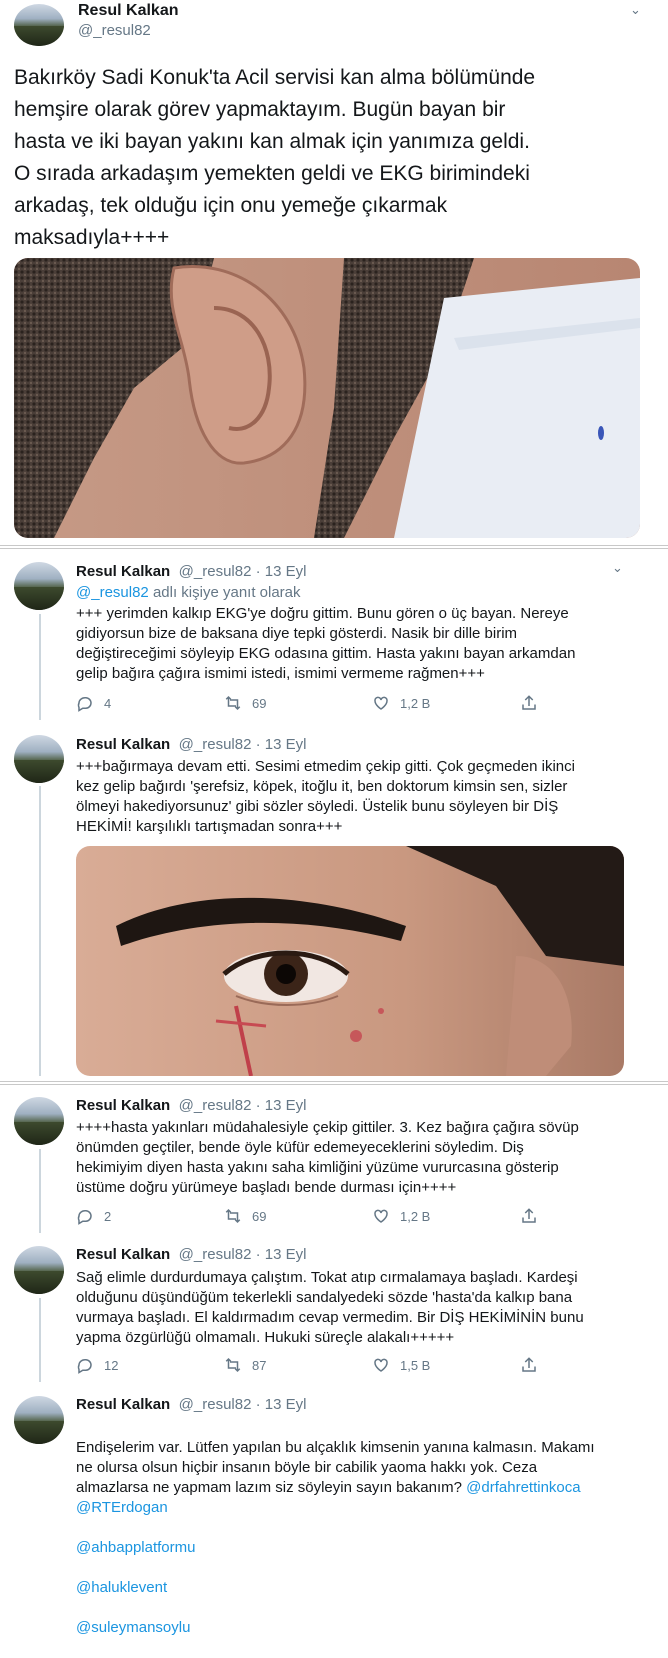 This screenshot has height=1658, width=668. What do you see at coordinates (150, 1365) in the screenshot?
I see `reply-button: 12` at bounding box center [150, 1365].